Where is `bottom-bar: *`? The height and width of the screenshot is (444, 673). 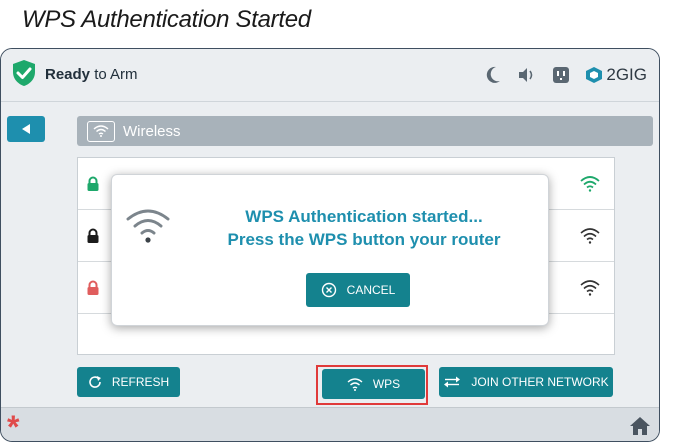 bottom-bar: * is located at coordinates (330, 424).